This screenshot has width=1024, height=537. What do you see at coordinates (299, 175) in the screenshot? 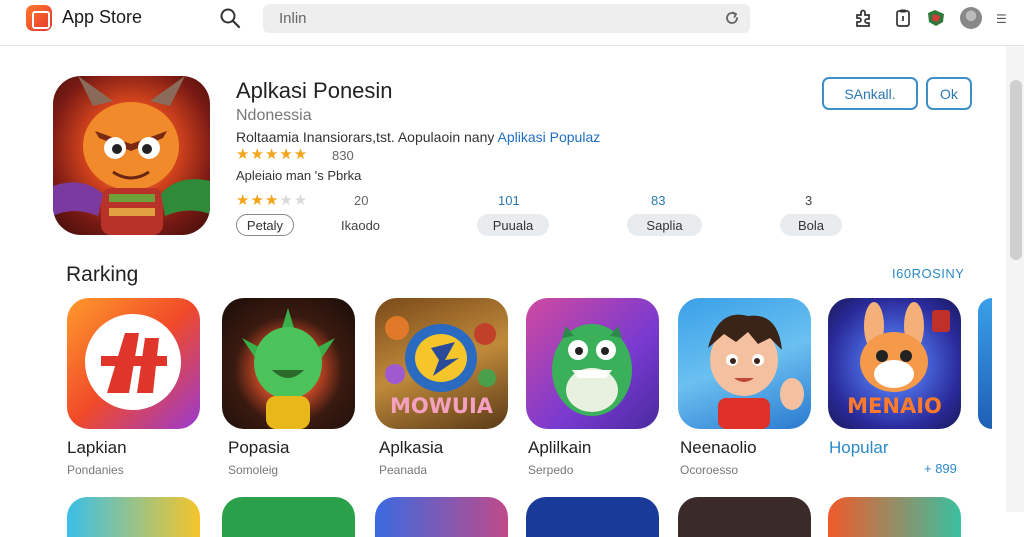
I see `featured-app-meta: Apleiaio man 's Pbrka` at bounding box center [299, 175].